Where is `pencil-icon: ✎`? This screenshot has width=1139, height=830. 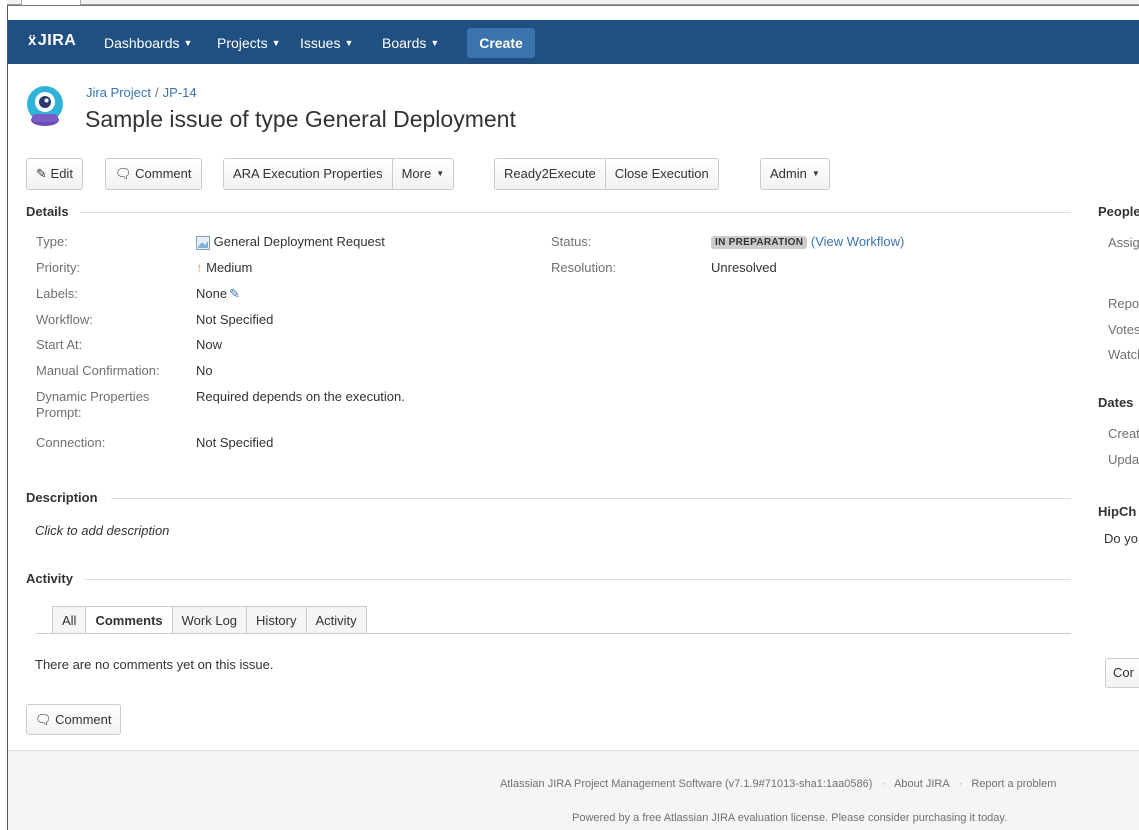
pencil-icon: ✎ is located at coordinates (41, 173).